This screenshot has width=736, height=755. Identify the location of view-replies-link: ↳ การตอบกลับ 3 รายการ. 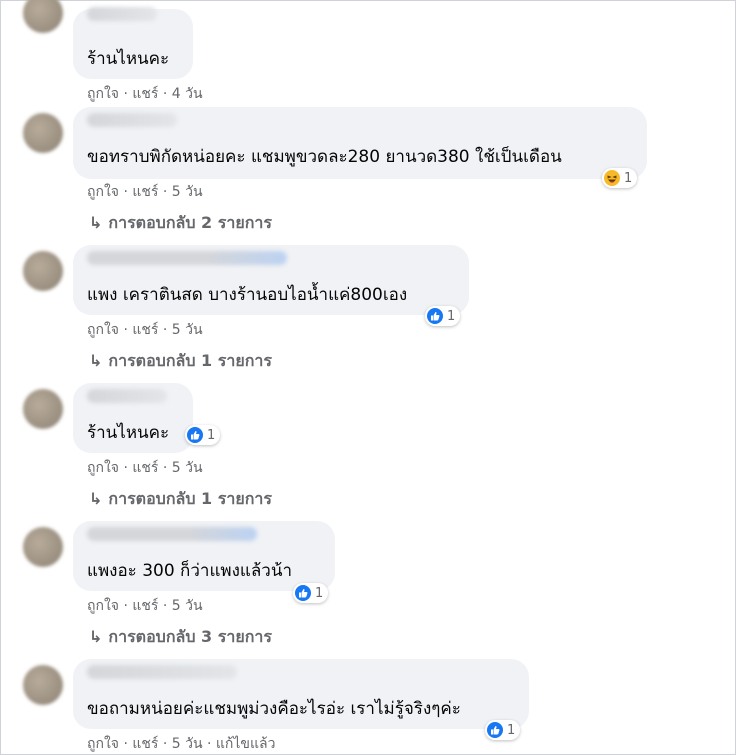
(180, 637).